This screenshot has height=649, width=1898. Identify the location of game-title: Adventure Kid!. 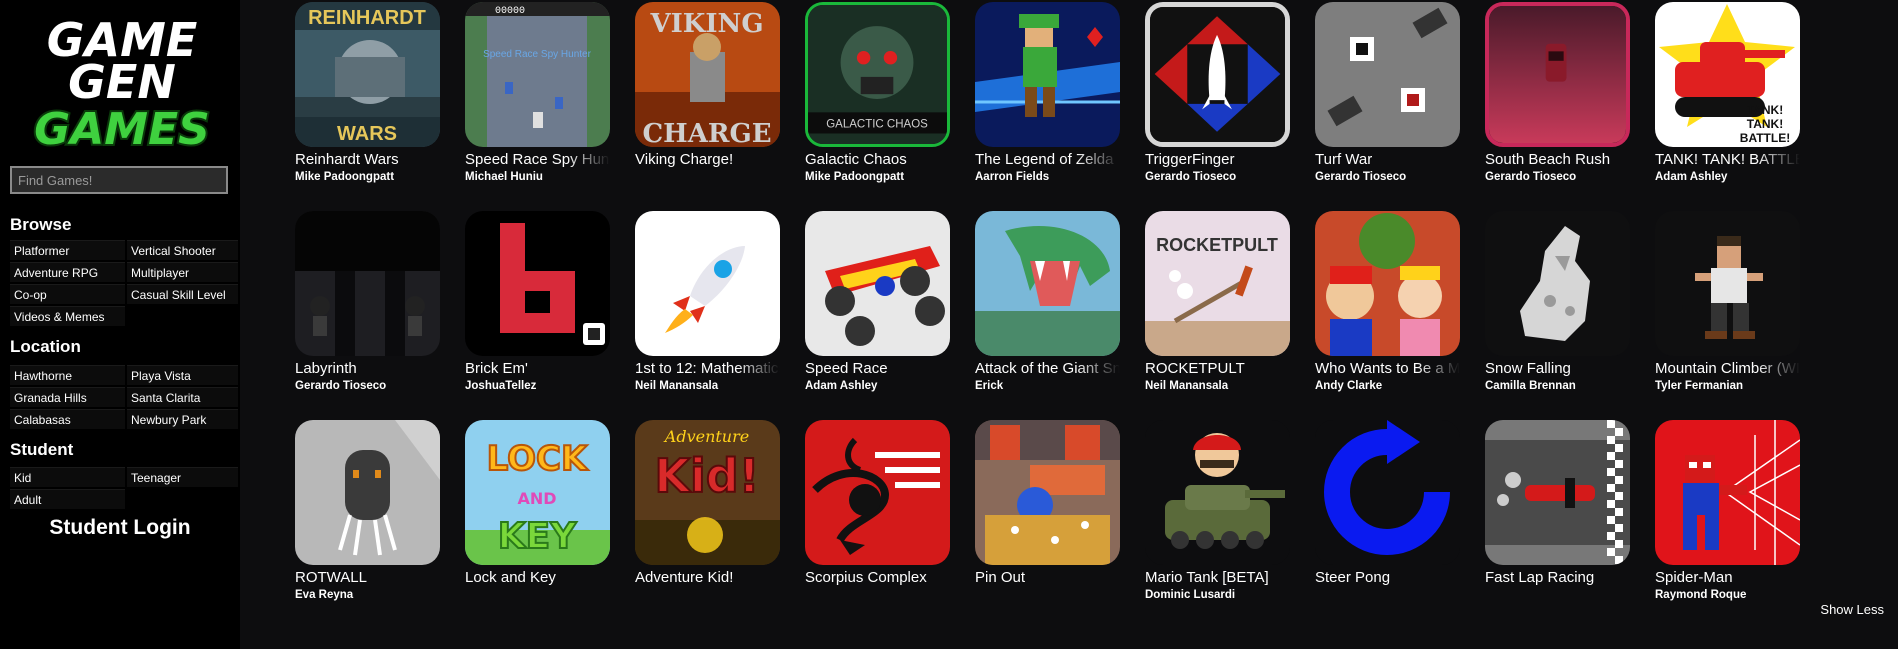
(707, 577).